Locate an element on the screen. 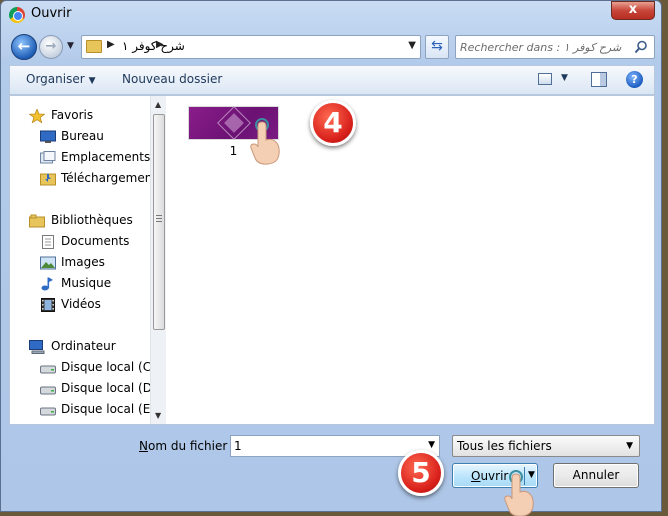 The width and height of the screenshot is (668, 516). preview-pane-icon is located at coordinates (599, 79).